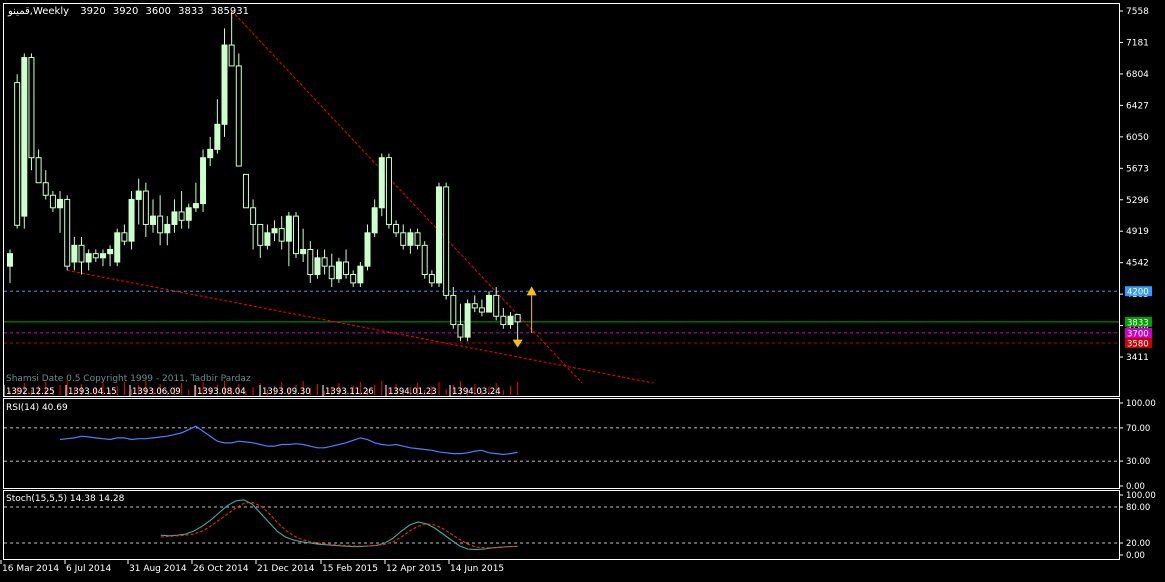 The width and height of the screenshot is (1165, 582). I want to click on ohlc-volume: 385931, so click(230, 11).